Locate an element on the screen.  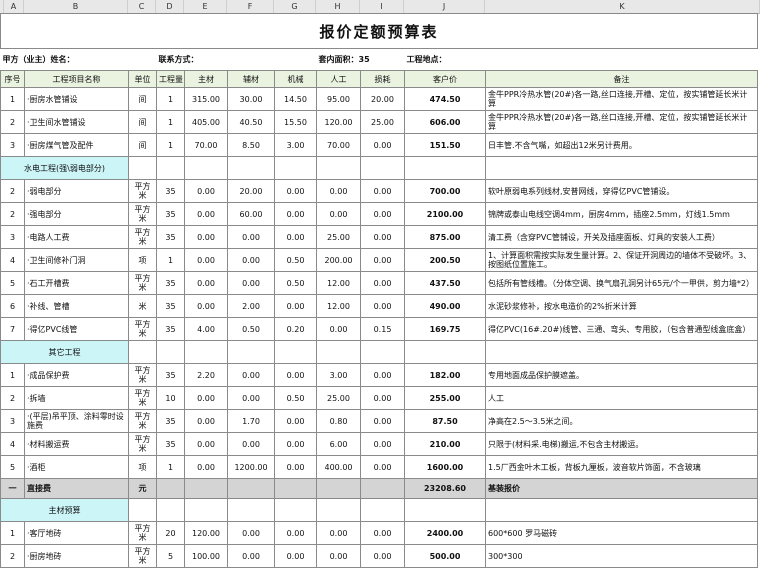
cell-no: 4 is located at coordinates (12, 260).